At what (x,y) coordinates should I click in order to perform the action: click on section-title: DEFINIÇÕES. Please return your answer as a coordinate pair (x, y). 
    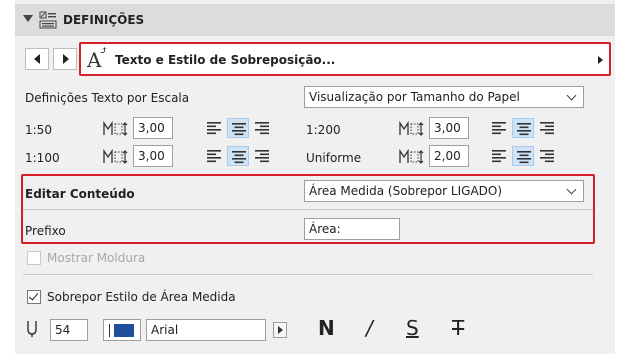
    Looking at the image, I should click on (104, 20).